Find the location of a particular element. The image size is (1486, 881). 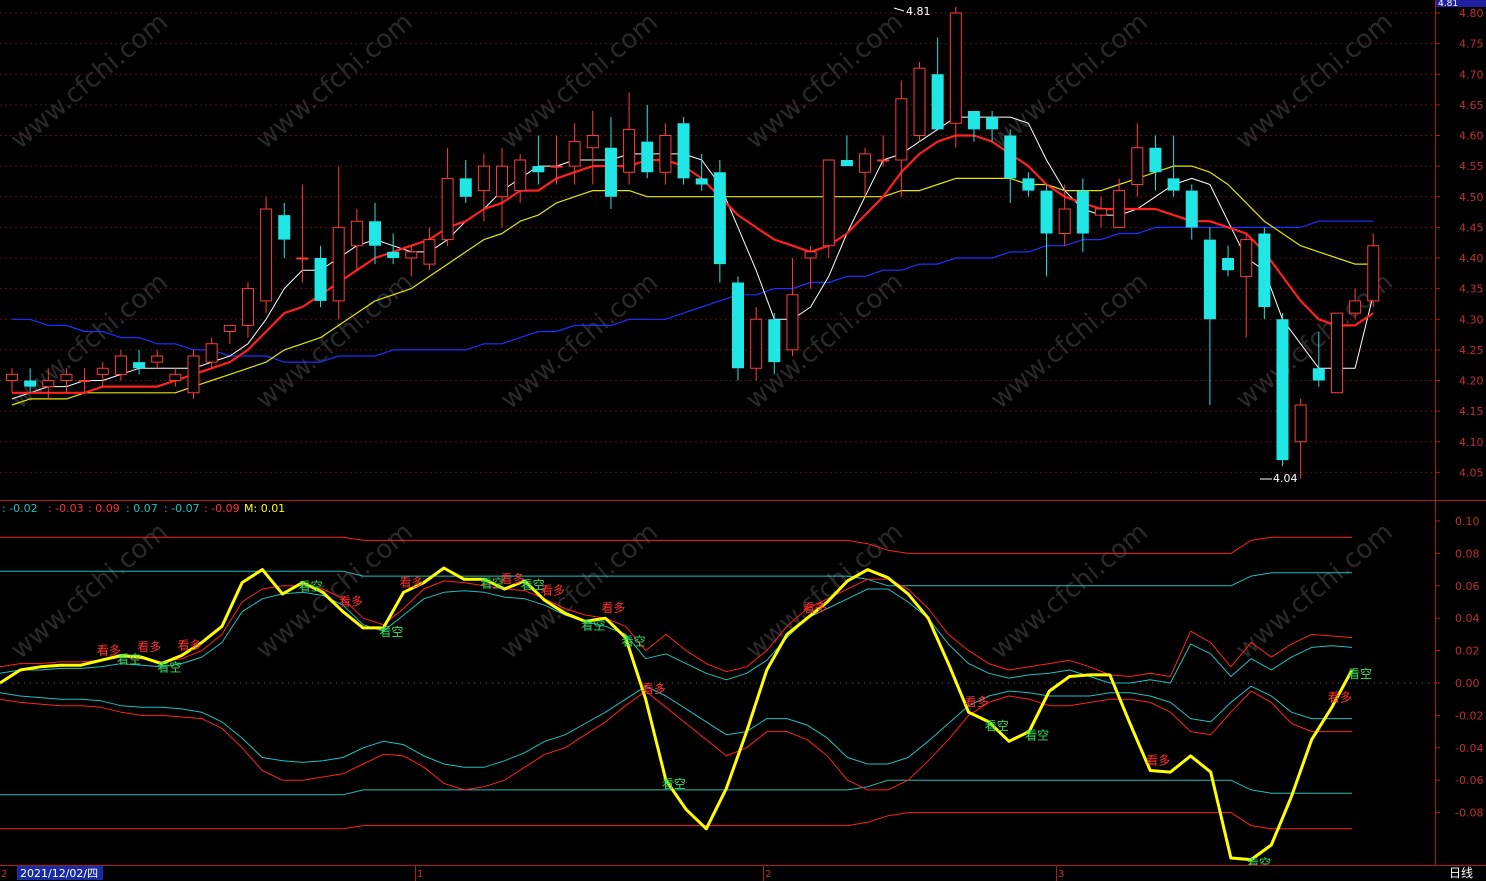

period-label: 日线 is located at coordinates (1461, 873).